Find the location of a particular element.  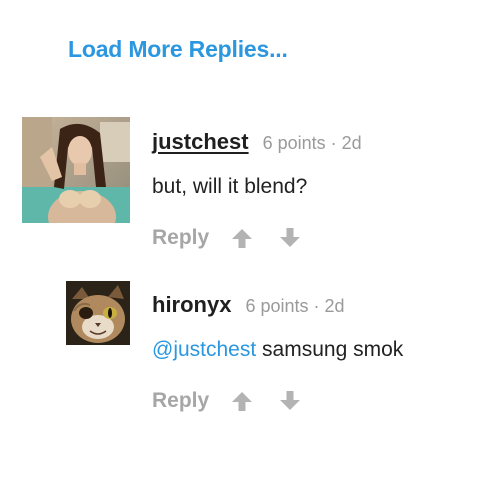

cat-photo-avatar is located at coordinates (98, 313).